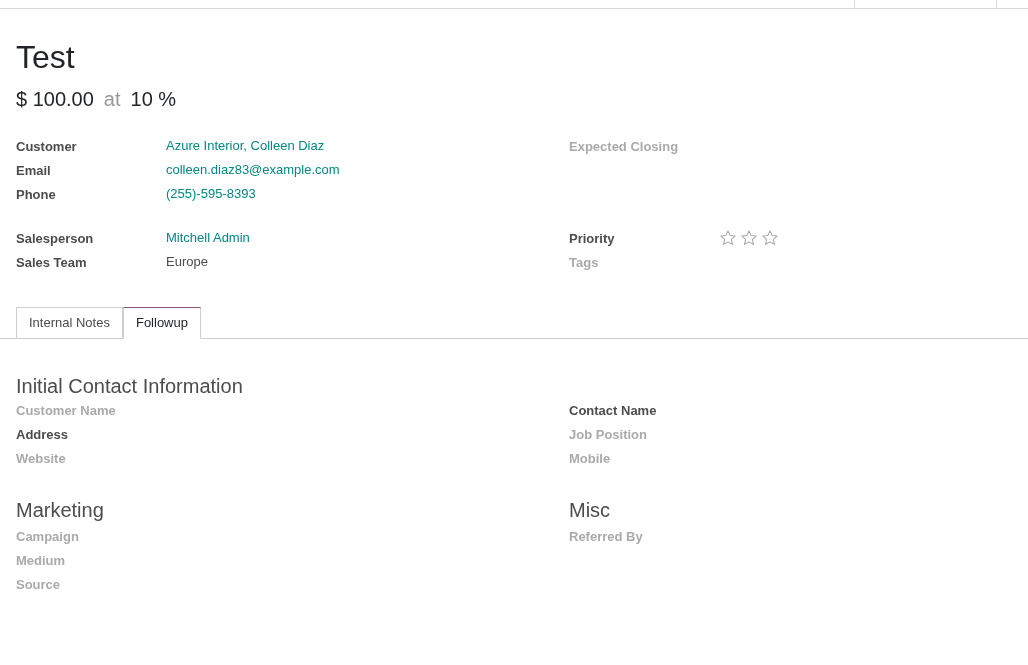  Describe the element at coordinates (112, 99) in the screenshot. I see `at-label: at` at that location.